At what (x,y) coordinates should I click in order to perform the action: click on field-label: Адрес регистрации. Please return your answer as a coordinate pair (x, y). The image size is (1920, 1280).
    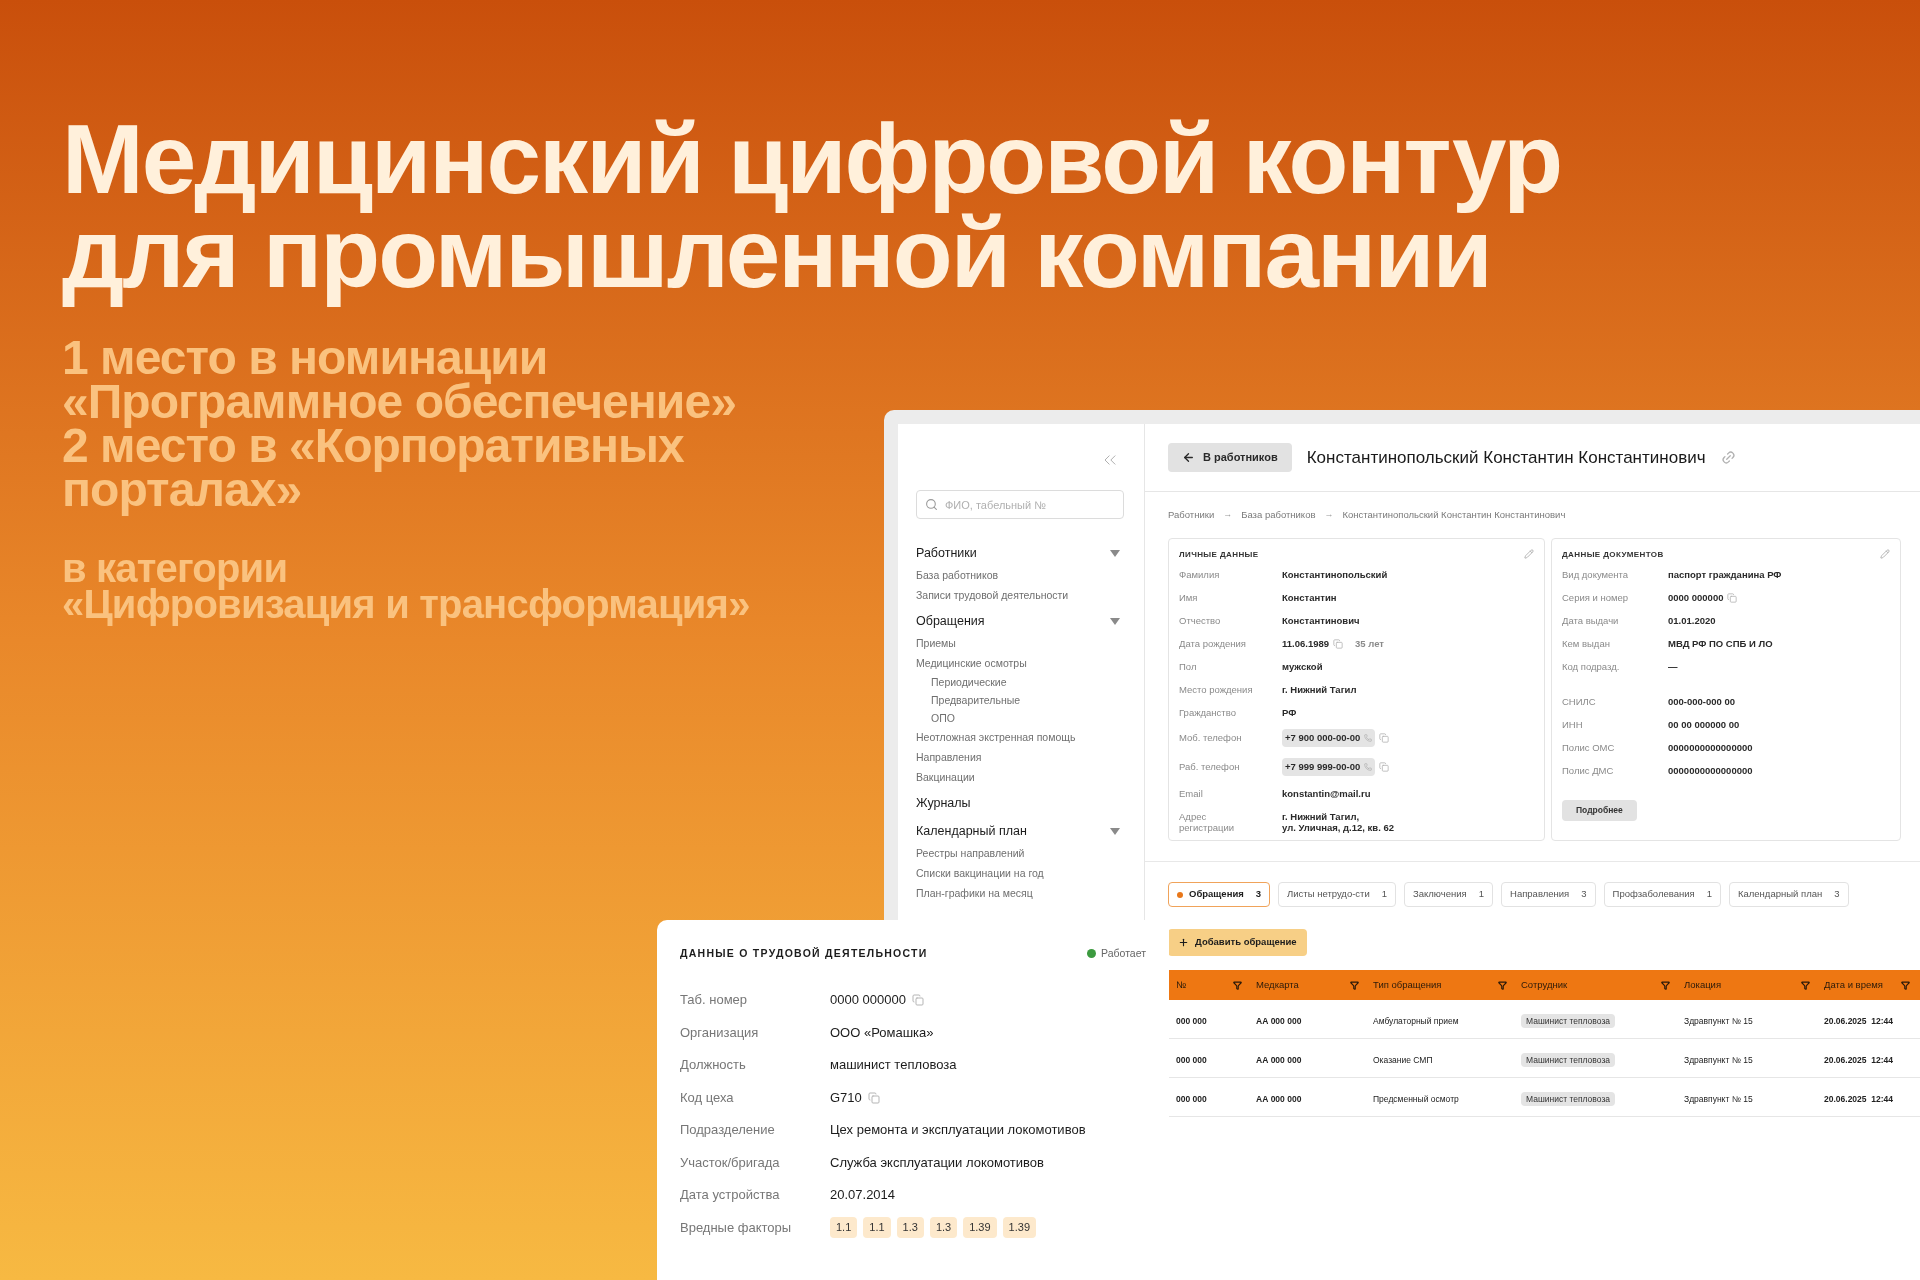
    Looking at the image, I should click on (1207, 822).